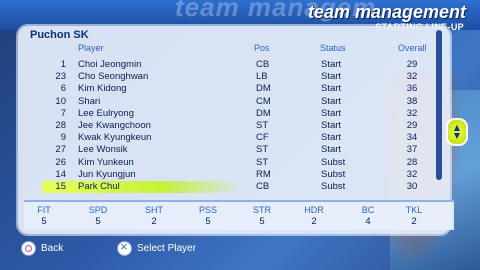 This screenshot has width=480, height=270. What do you see at coordinates (234, 77) in the screenshot?
I see `player-row: 23 Cho Seonghwan LB Start 32` at bounding box center [234, 77].